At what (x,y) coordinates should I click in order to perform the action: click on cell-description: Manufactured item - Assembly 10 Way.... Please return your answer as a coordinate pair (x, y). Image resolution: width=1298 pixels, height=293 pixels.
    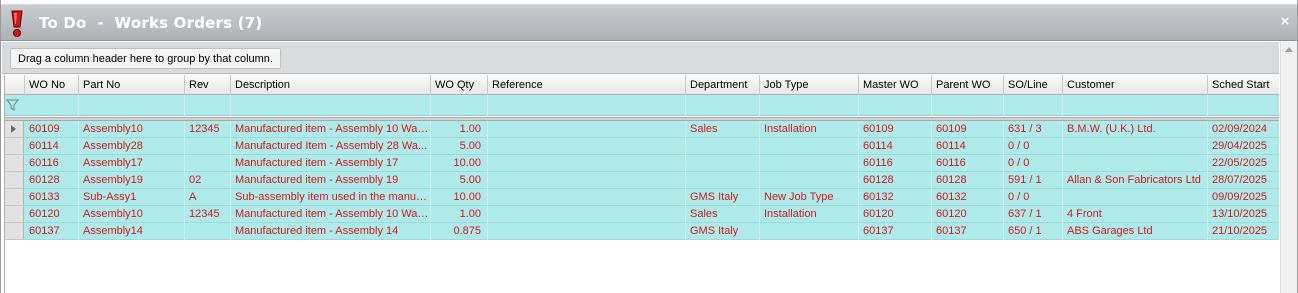
    Looking at the image, I should click on (331, 129).